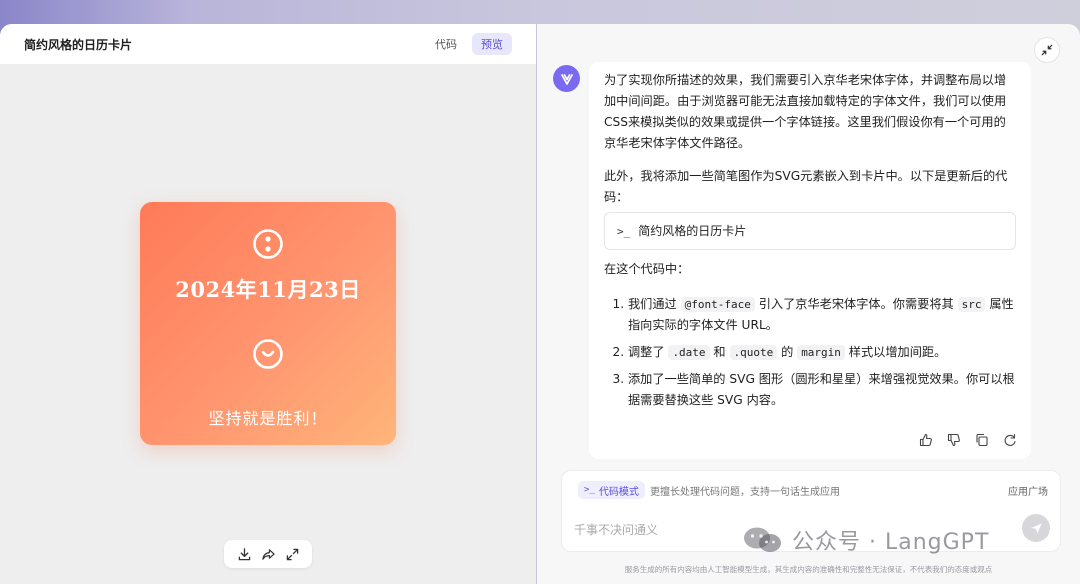  I want to click on inline-code: margin, so click(821, 352).